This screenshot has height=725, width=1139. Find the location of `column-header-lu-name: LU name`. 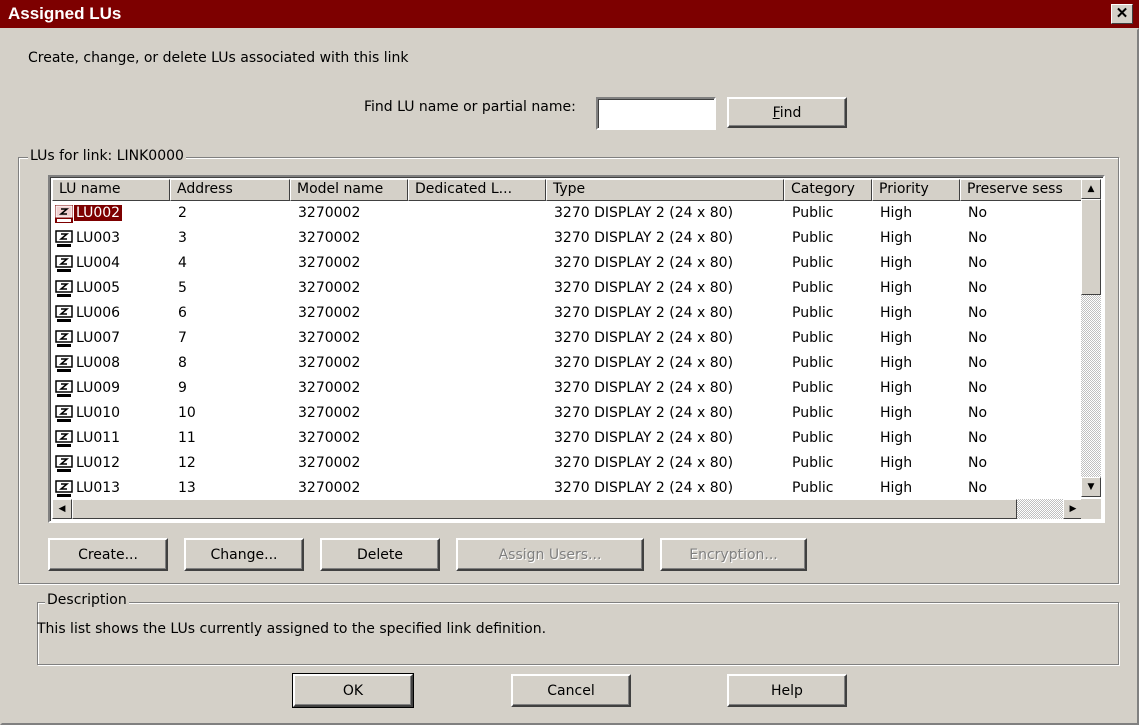

column-header-lu-name: LU name is located at coordinates (111, 190).